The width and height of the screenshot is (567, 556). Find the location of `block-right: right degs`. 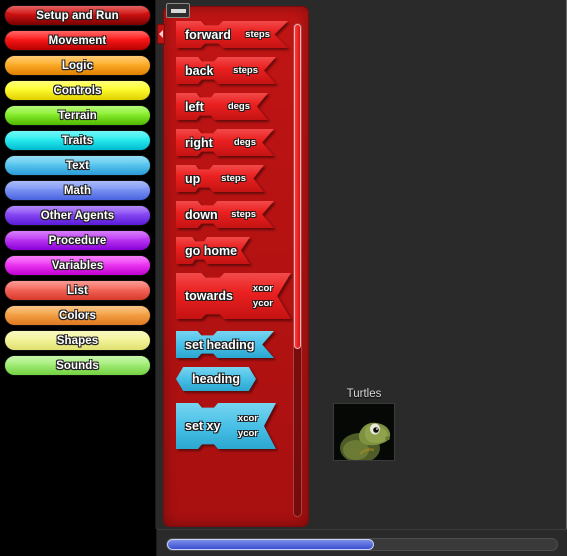

block-right: right degs is located at coordinates (225, 142).